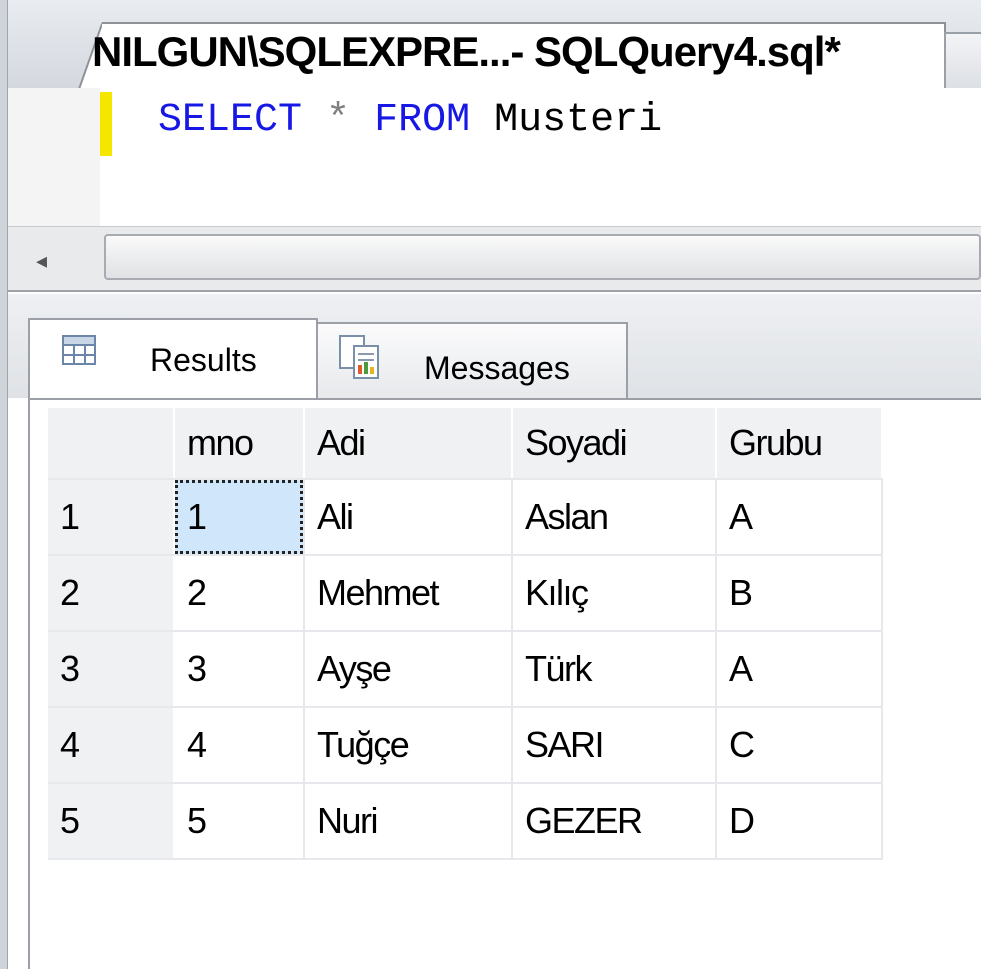 This screenshot has width=981, height=969. Describe the element at coordinates (338, 120) in the screenshot. I see `operator-star: *` at that location.